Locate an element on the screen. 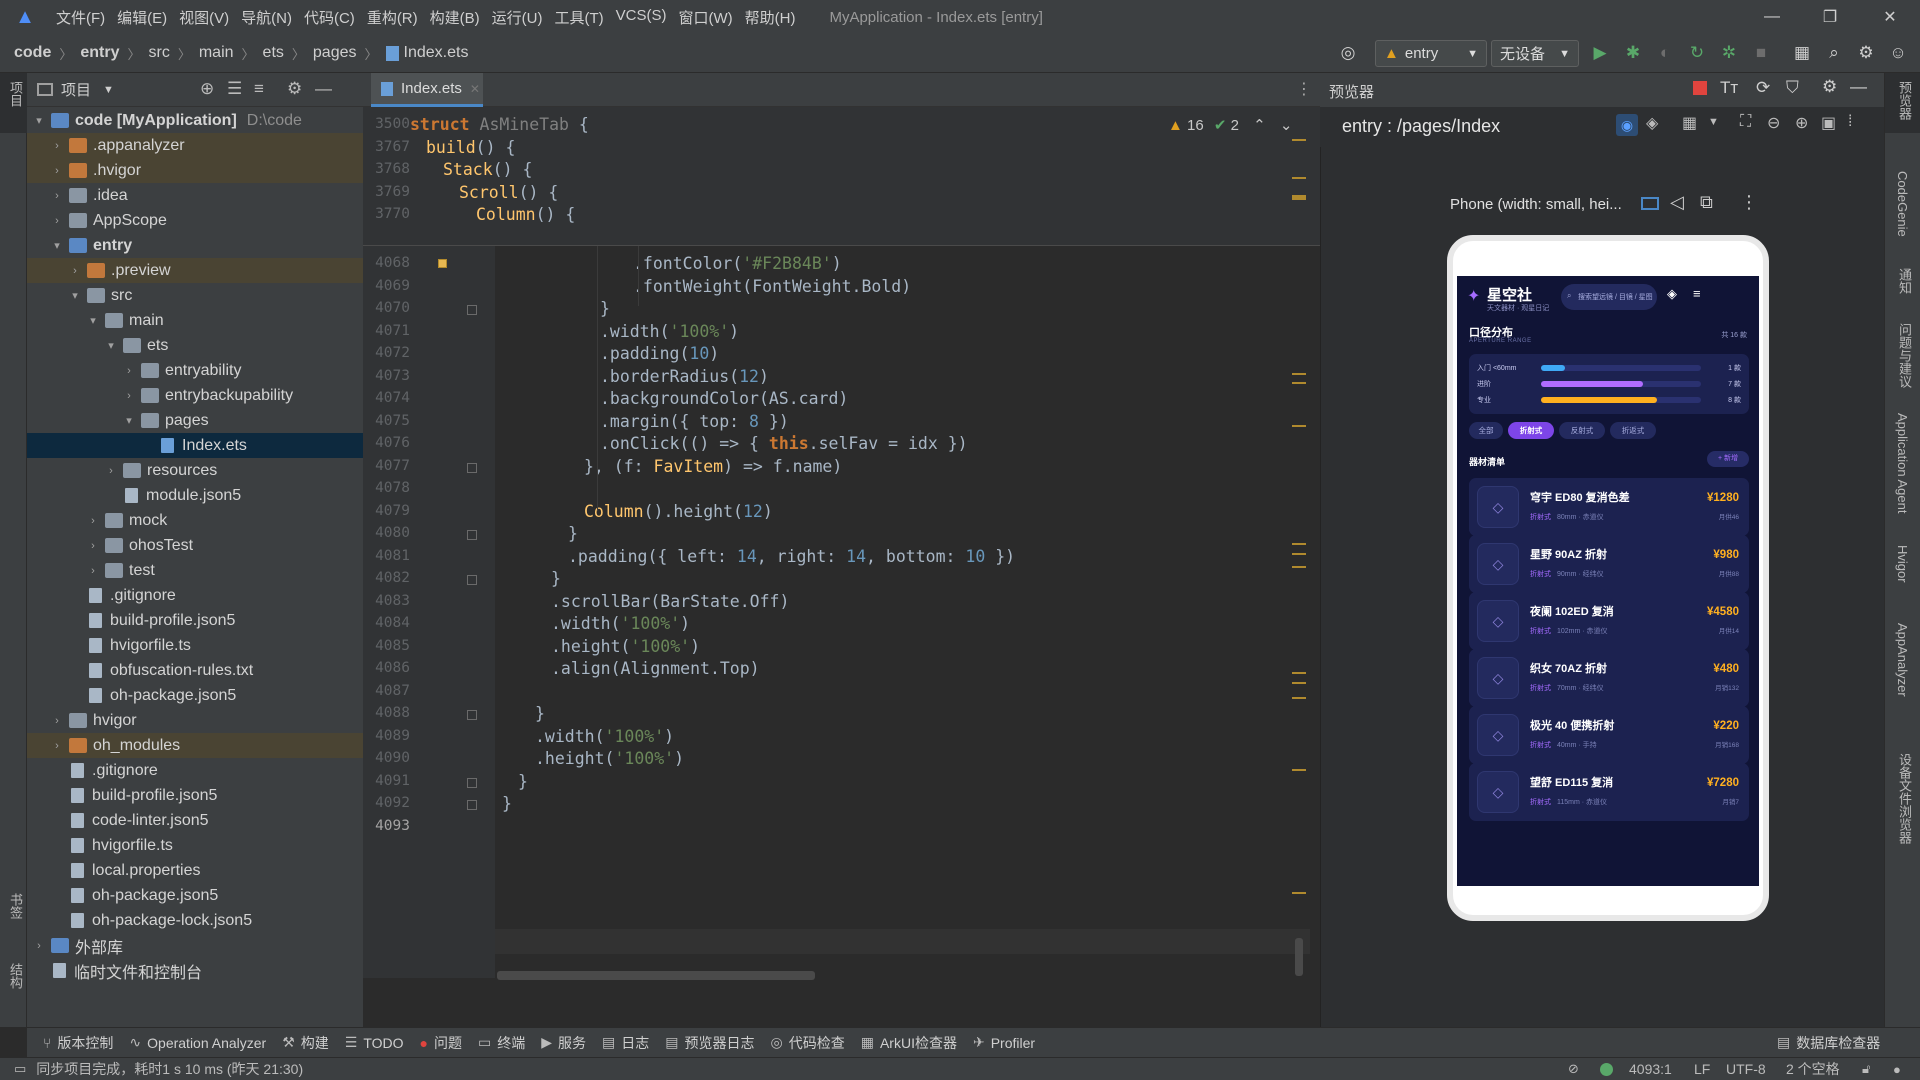 Image resolution: width=1920 pixels, height=1080 pixels. tree-item: › ohosTest is located at coordinates (195, 545).